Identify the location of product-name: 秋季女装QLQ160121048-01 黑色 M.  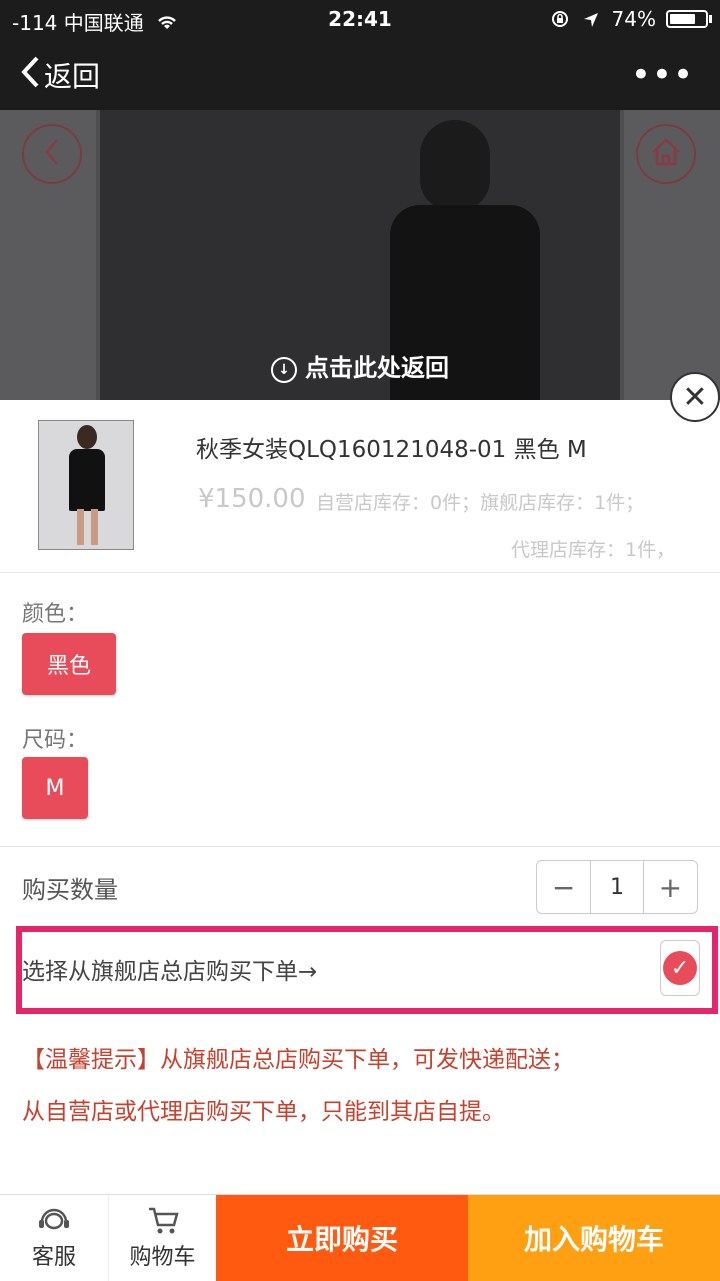
(391, 450).